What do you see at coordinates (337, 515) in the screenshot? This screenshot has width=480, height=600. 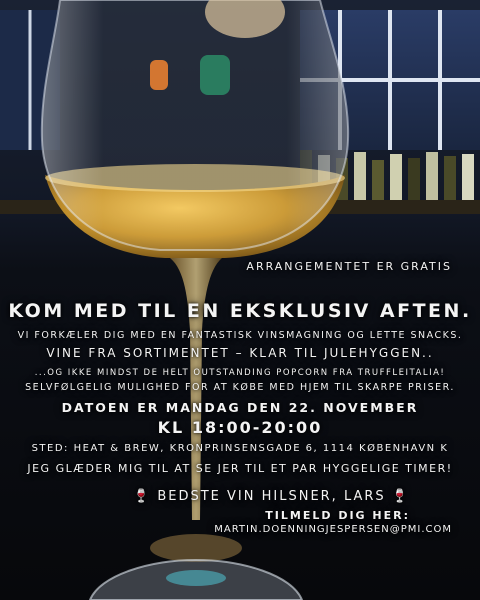 I see `signup-label: TILMELD DIG HER:` at bounding box center [337, 515].